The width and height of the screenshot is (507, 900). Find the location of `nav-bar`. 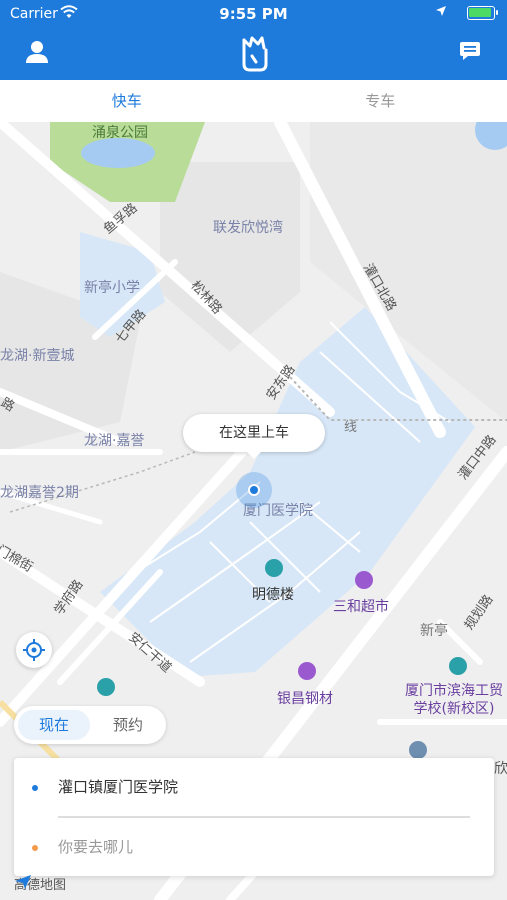

nav-bar is located at coordinates (253, 54).